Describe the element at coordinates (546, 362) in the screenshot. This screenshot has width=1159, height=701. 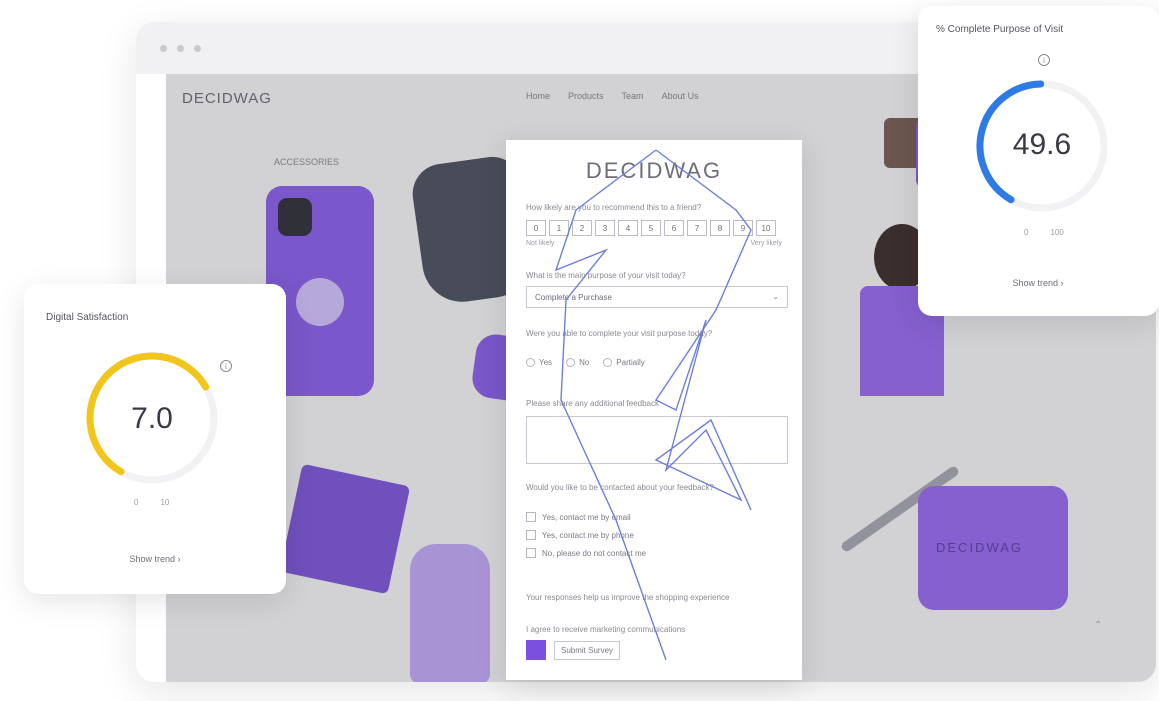
I see `radio-label: Yes` at that location.